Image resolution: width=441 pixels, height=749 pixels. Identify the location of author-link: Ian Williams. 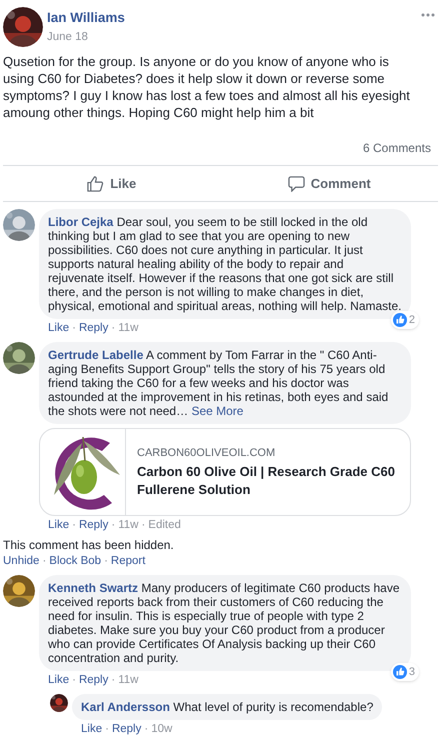
(232, 18).